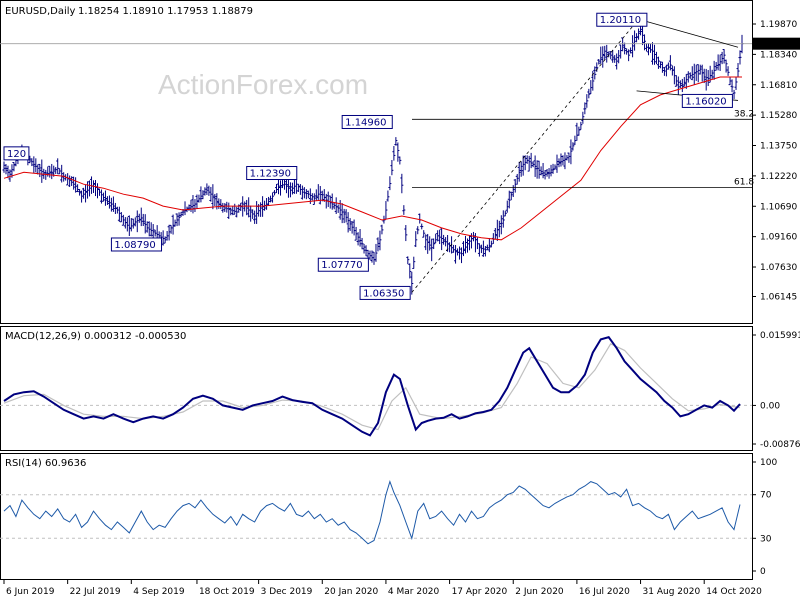  I want to click on x-tick-label: 6 Jun 2019, so click(30, 592).